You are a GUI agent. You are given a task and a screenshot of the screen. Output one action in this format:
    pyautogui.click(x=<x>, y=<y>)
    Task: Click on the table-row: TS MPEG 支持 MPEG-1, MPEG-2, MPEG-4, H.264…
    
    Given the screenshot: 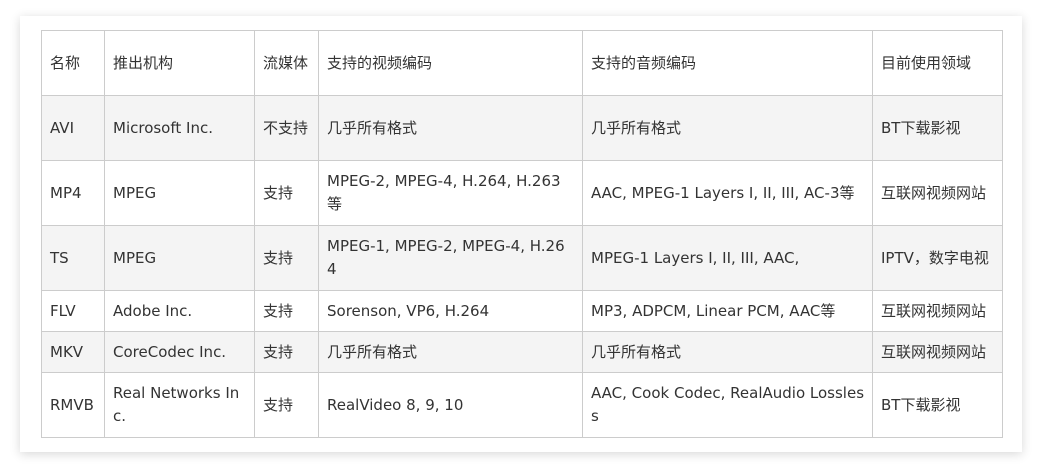 What is the action you would take?
    pyautogui.click(x=522, y=258)
    